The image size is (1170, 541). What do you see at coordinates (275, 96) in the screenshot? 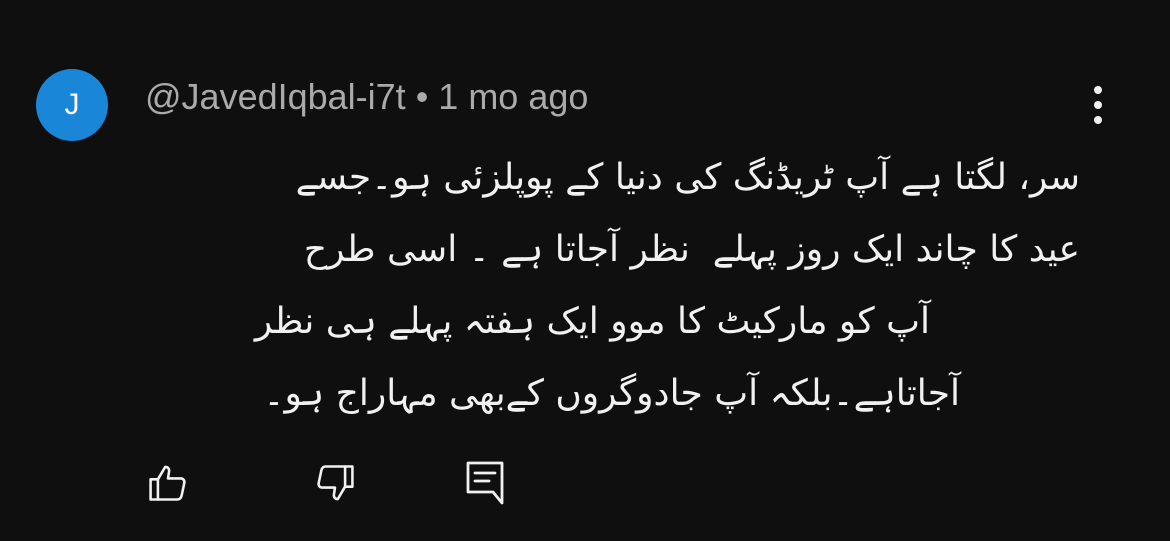
I see `author-handle: @JavedIqbal-i7t` at bounding box center [275, 96].